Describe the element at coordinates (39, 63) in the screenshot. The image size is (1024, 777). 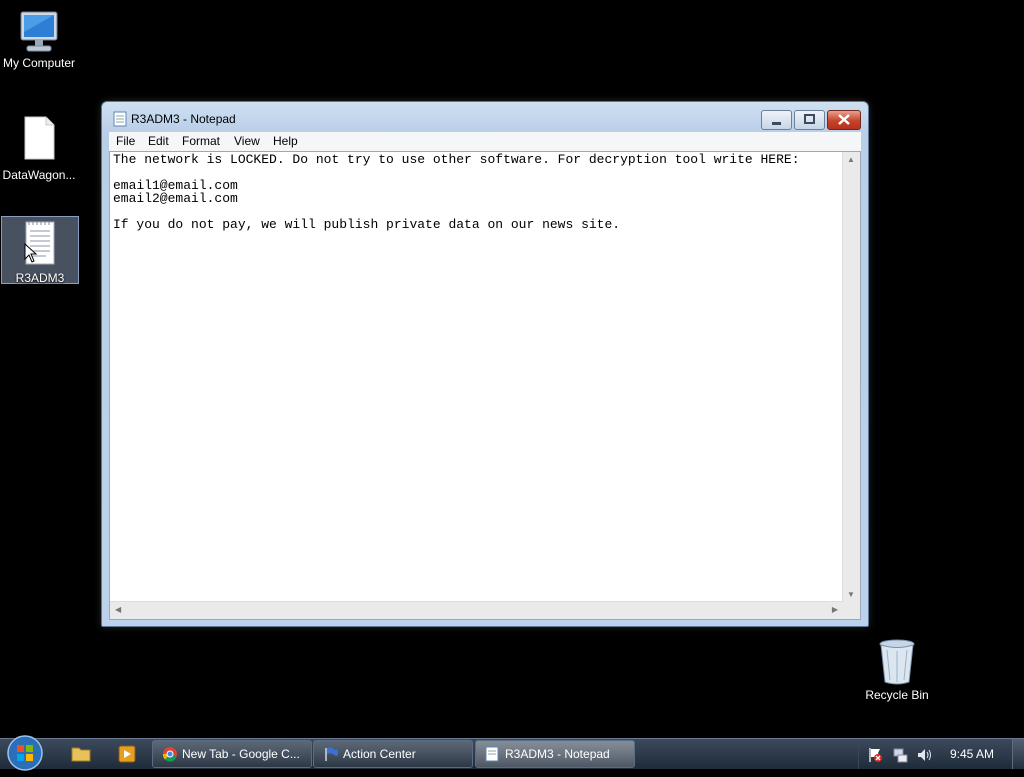
I see `desktop-icon-label: My Computer` at that location.